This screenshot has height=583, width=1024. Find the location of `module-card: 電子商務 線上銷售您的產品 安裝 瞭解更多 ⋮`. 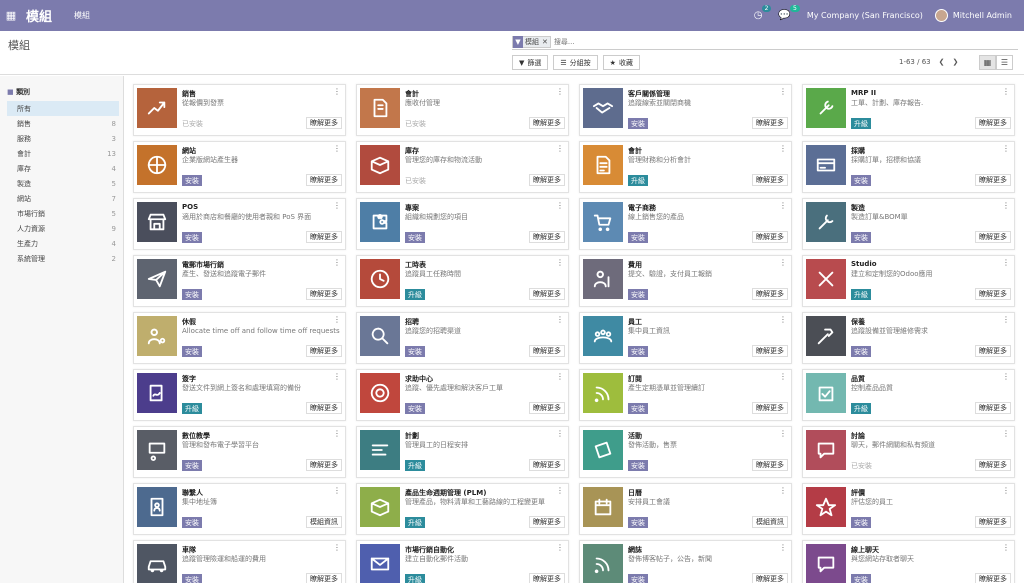

module-card: 電子商務 線上銷售您的產品 安裝 瞭解更多 ⋮ is located at coordinates (685, 224).